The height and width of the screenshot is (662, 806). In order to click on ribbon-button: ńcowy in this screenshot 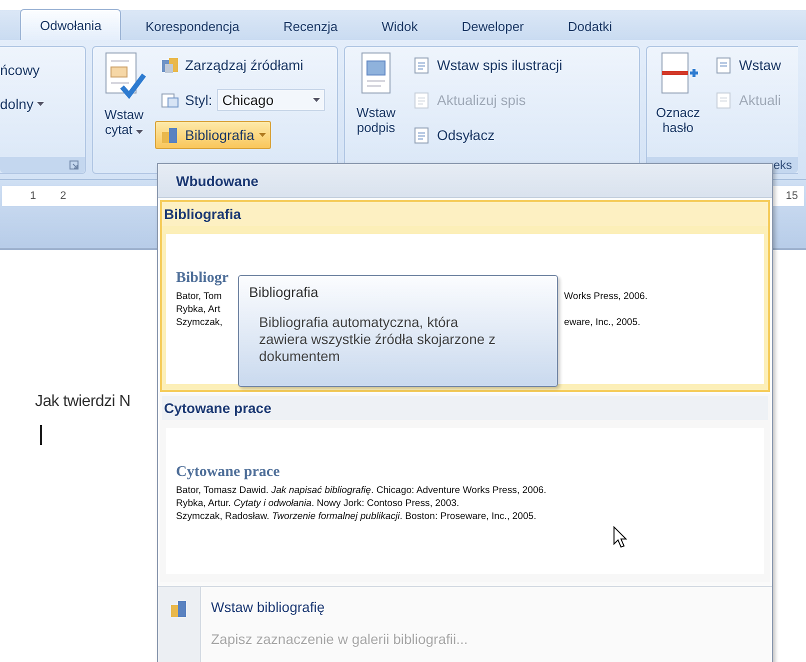, I will do `click(22, 70)`.